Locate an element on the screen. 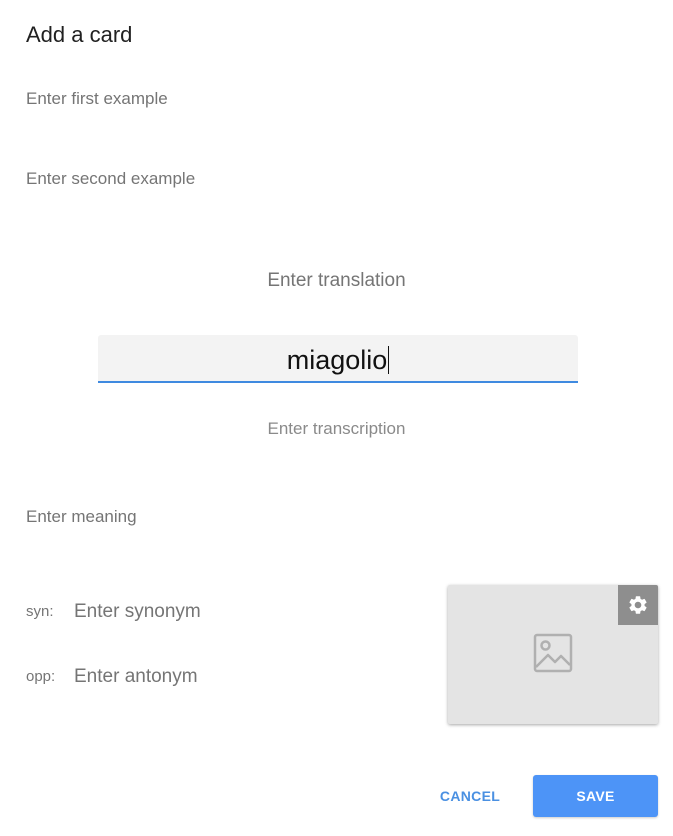 The height and width of the screenshot is (836, 673). card-image-area is located at coordinates (553, 654).